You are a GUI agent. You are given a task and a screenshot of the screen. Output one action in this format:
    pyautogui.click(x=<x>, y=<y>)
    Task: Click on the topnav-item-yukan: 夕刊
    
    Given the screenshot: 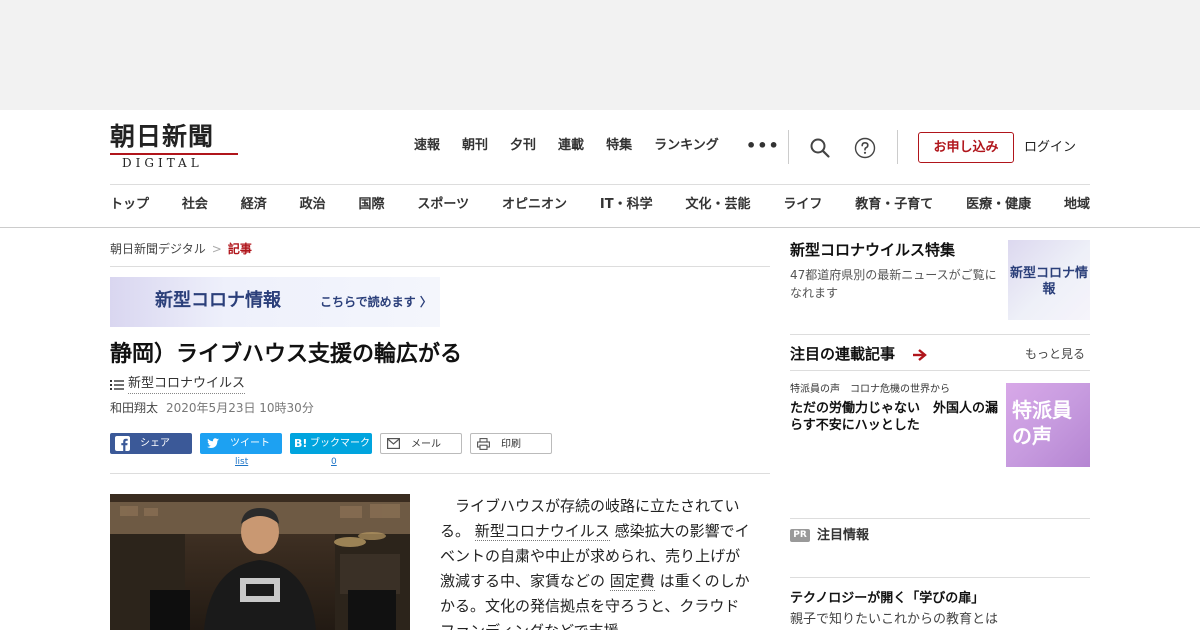 What is the action you would take?
    pyautogui.click(x=523, y=146)
    